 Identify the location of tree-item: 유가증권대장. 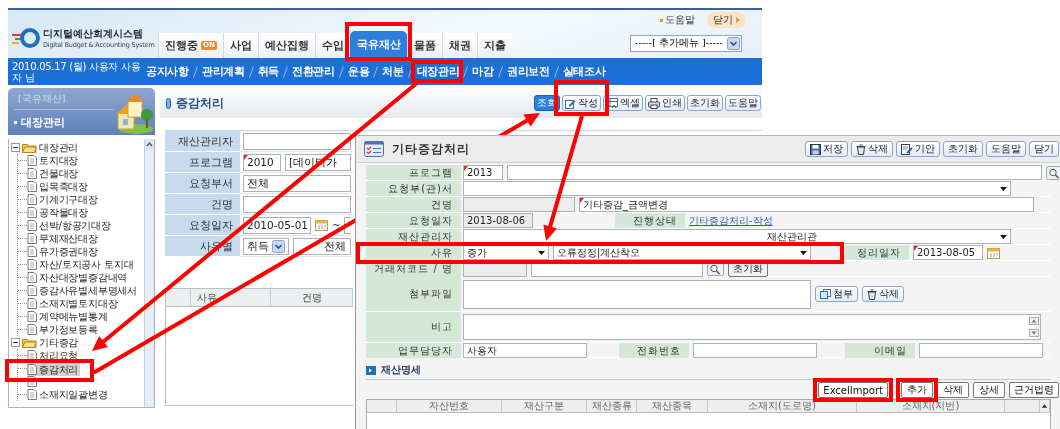
(63, 251).